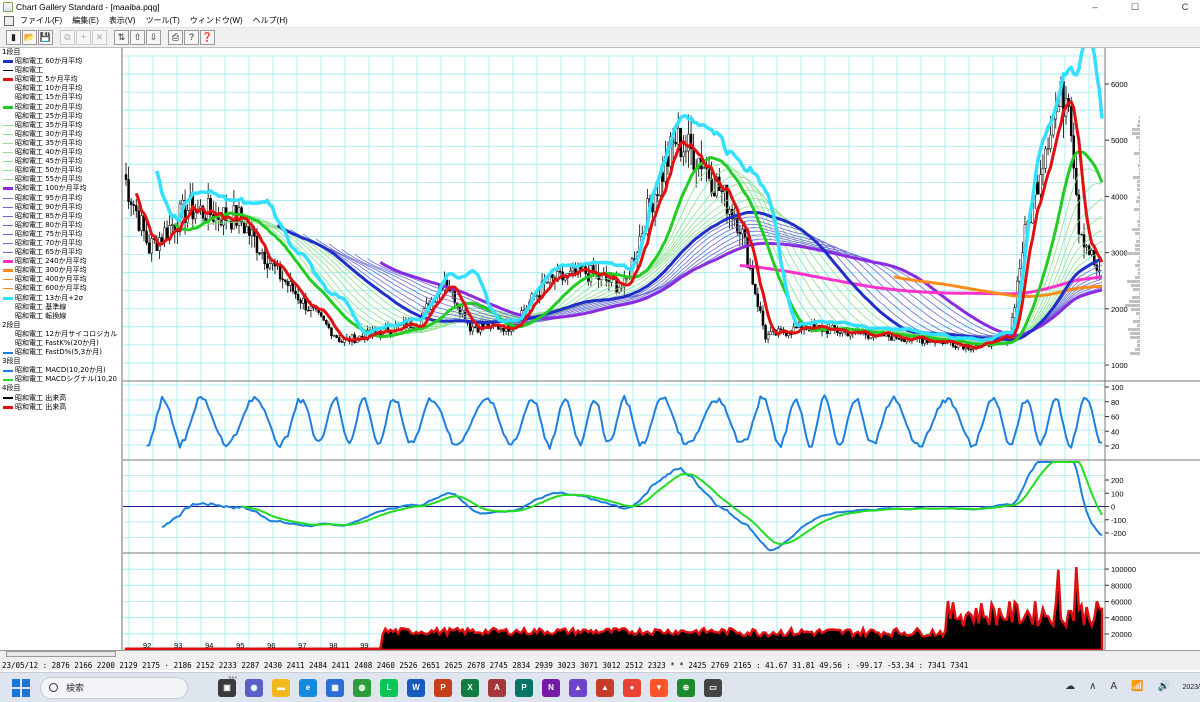 The image size is (1200, 702). What do you see at coordinates (60, 225) in the screenshot?
I see `legend-item: 昭和電工 80か月平均` at bounding box center [60, 225].